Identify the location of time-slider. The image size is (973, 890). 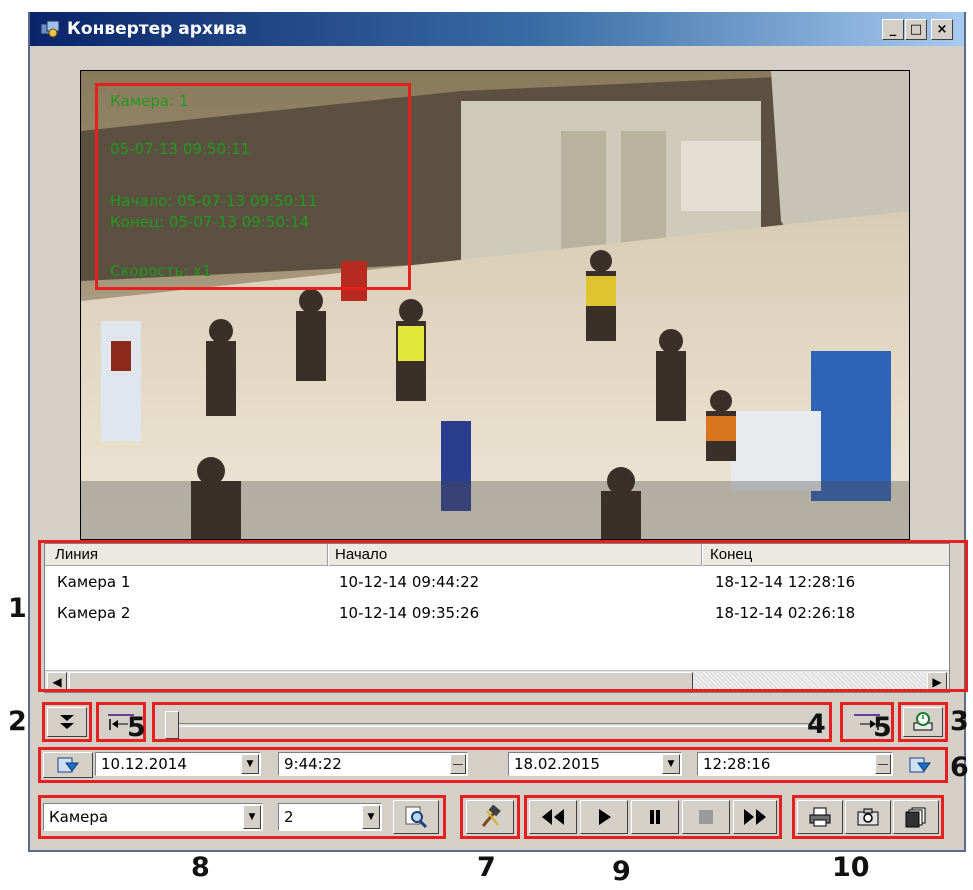
(492, 723).